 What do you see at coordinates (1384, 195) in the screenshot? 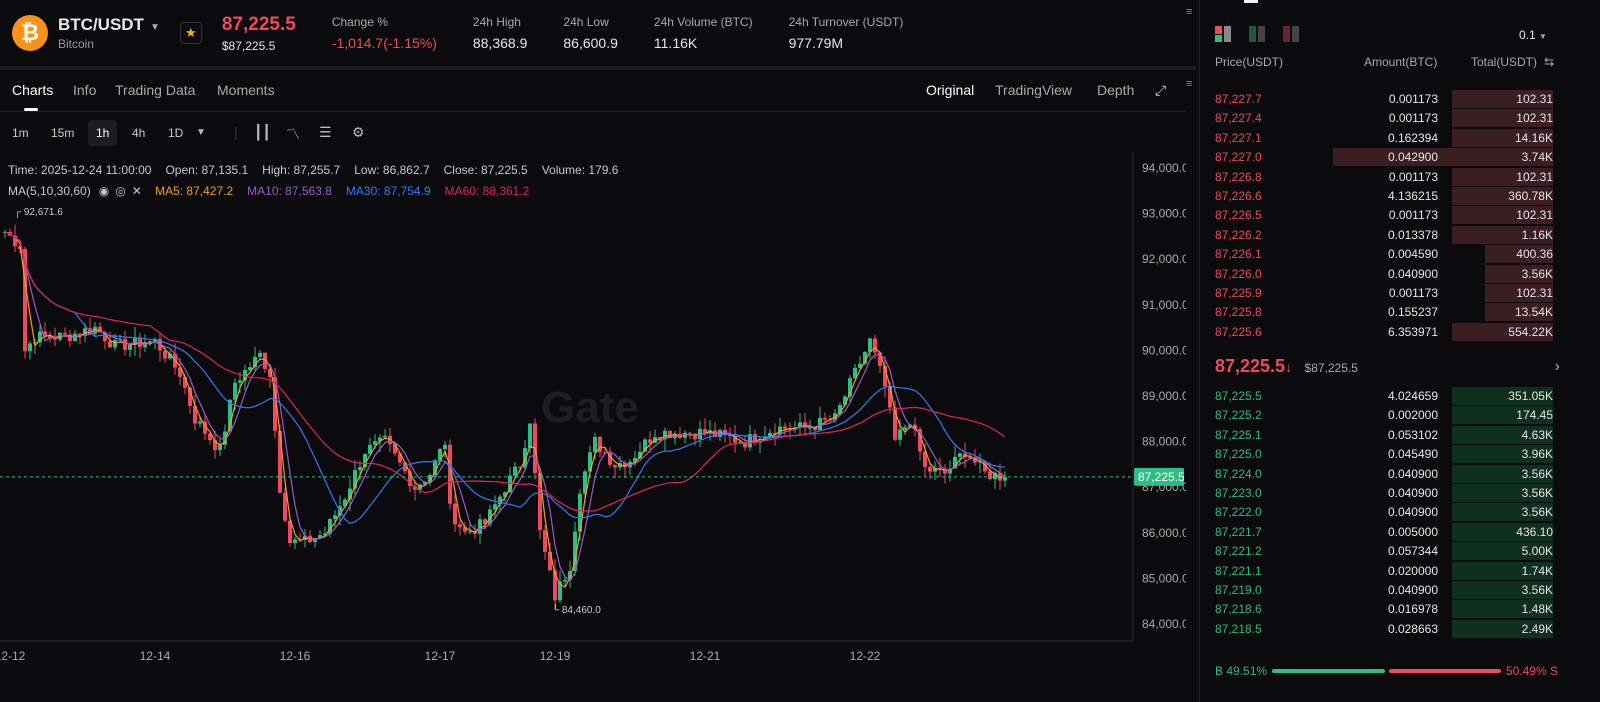
I see `ask-row: 87,226.6 4.136215 360.78K` at bounding box center [1384, 195].